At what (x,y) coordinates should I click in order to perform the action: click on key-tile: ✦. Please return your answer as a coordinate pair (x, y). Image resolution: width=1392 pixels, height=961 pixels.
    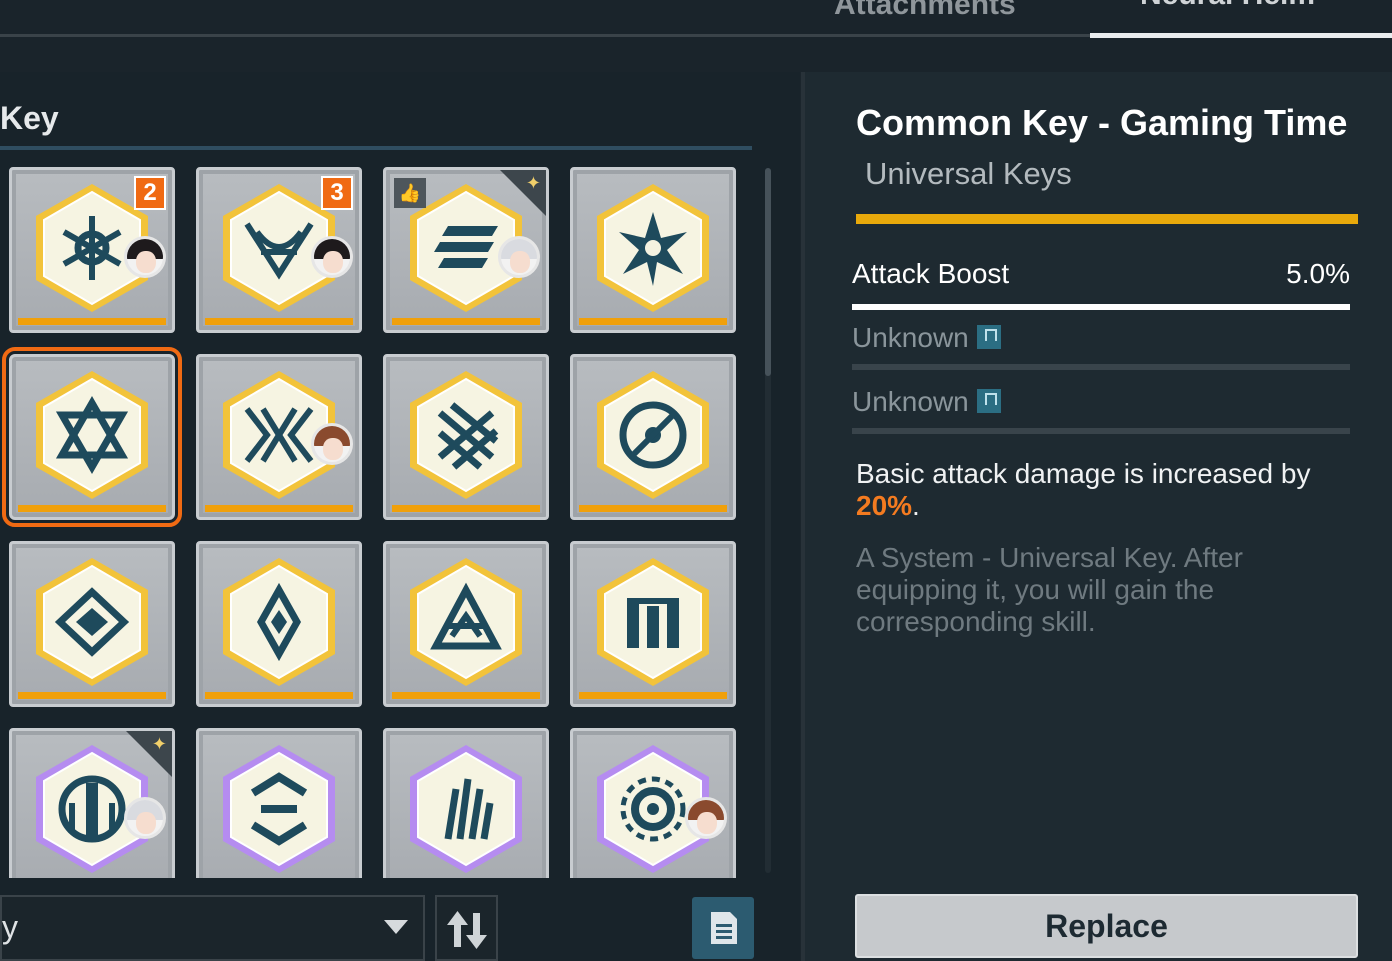
    Looking at the image, I should click on (92, 803).